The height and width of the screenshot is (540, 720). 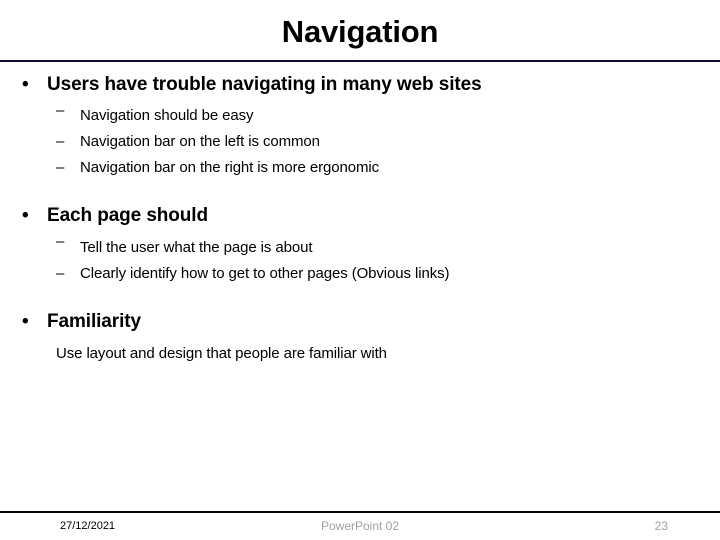 I want to click on bullet-level2-1-2-text: Navigation bar on the left is common, so click(x=200, y=141).